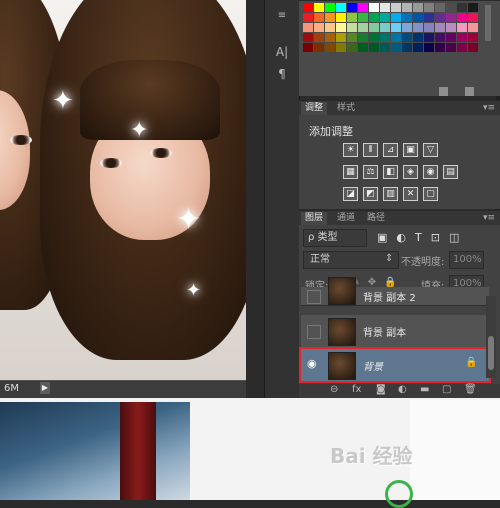 The height and width of the screenshot is (508, 500). I want to click on pixel-filter-icon: ▣, so click(386, 237).